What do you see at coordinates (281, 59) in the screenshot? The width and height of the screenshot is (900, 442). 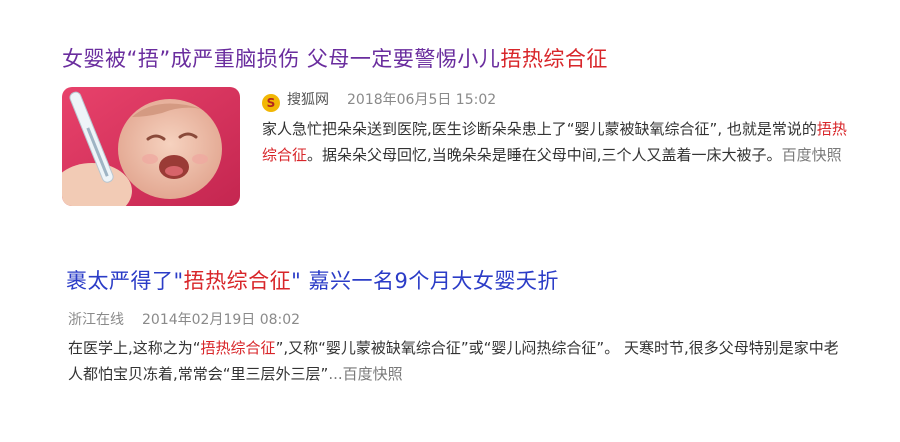 I see `title-text: 女婴被“捂”成严重脑损伤 父母一定要警惕小儿` at bounding box center [281, 59].